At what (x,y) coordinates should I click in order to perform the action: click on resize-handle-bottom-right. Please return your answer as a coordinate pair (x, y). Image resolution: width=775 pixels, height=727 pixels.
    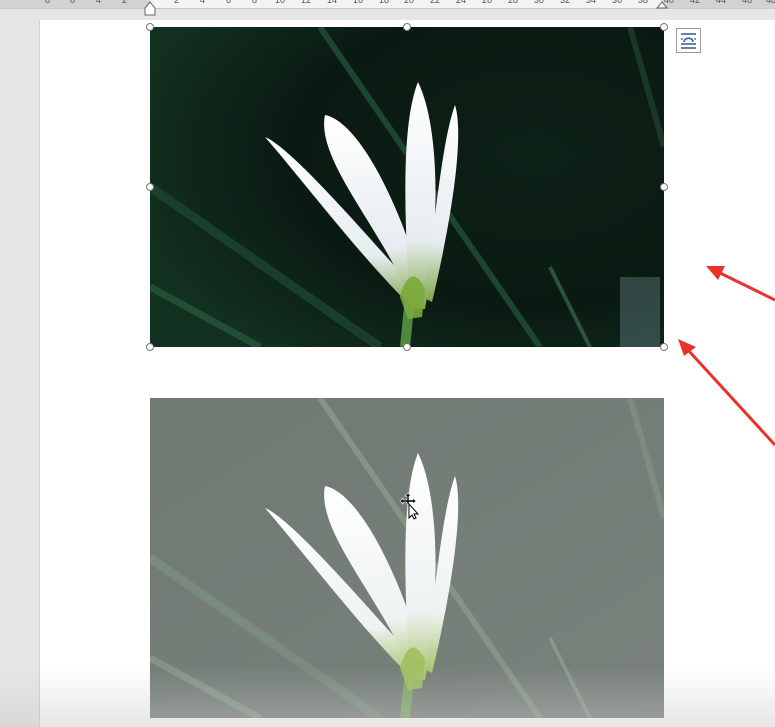
    Looking at the image, I should click on (664, 347).